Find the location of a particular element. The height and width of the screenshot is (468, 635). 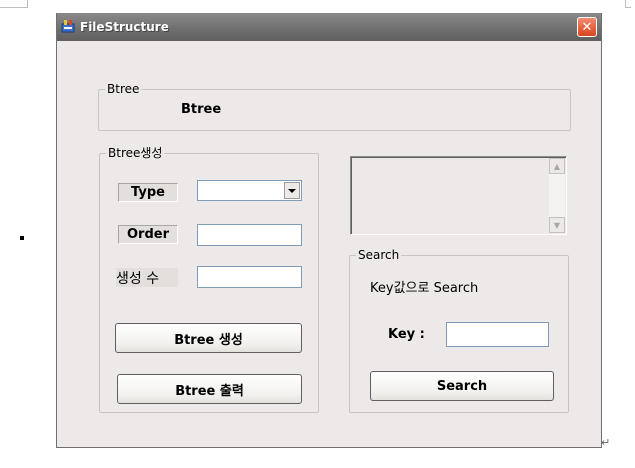

search-group: Search Key값으로 Search Key : Search is located at coordinates (459, 330).